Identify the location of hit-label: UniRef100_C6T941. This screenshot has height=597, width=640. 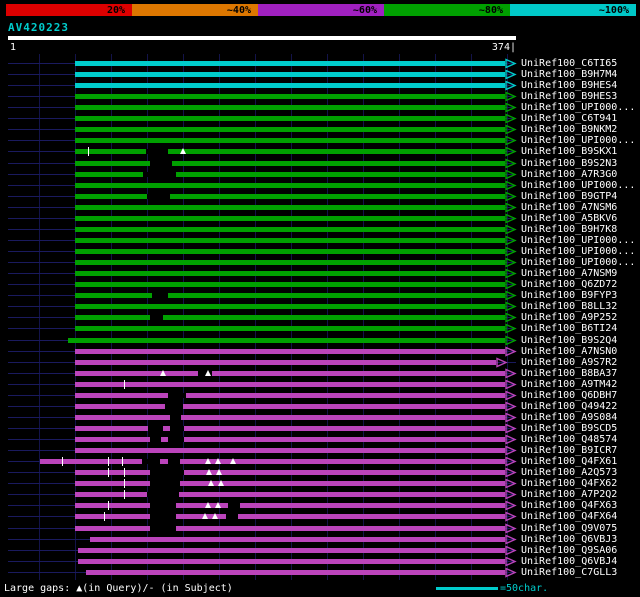
(569, 118).